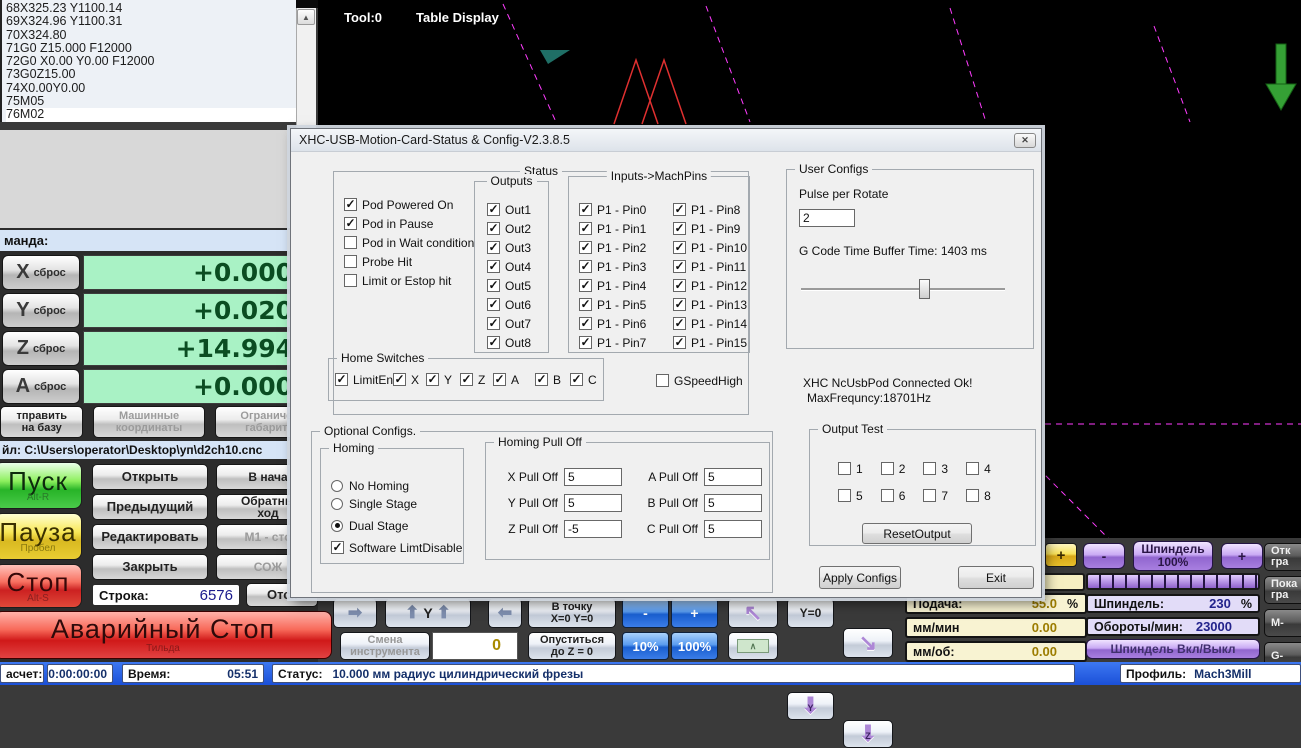 This screenshot has height=748, width=1301. I want to click on close-icon: ✕, so click(1025, 140).